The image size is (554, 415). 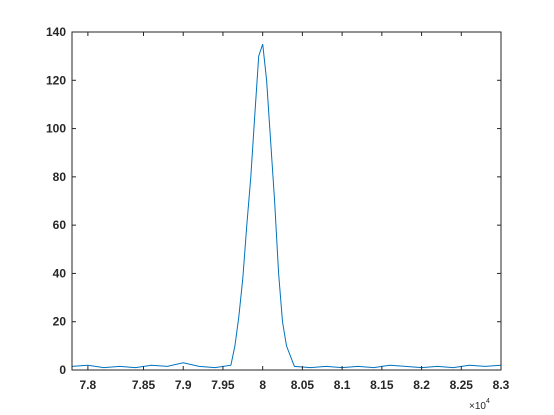 What do you see at coordinates (62, 370) in the screenshot?
I see `y-tick-label: 0` at bounding box center [62, 370].